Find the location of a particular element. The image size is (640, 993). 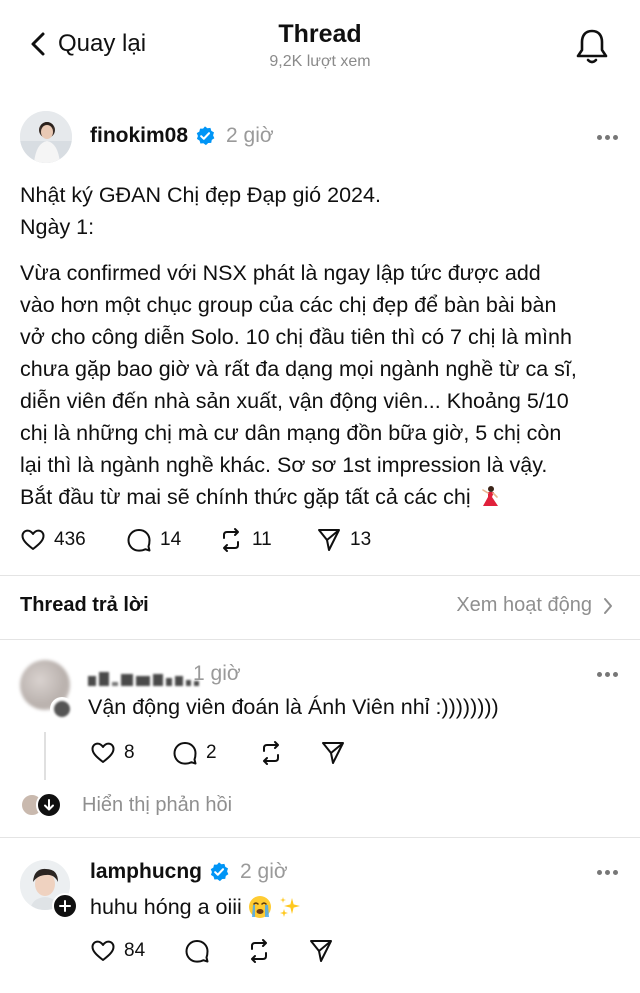

like-count: 84 is located at coordinates (135, 950).